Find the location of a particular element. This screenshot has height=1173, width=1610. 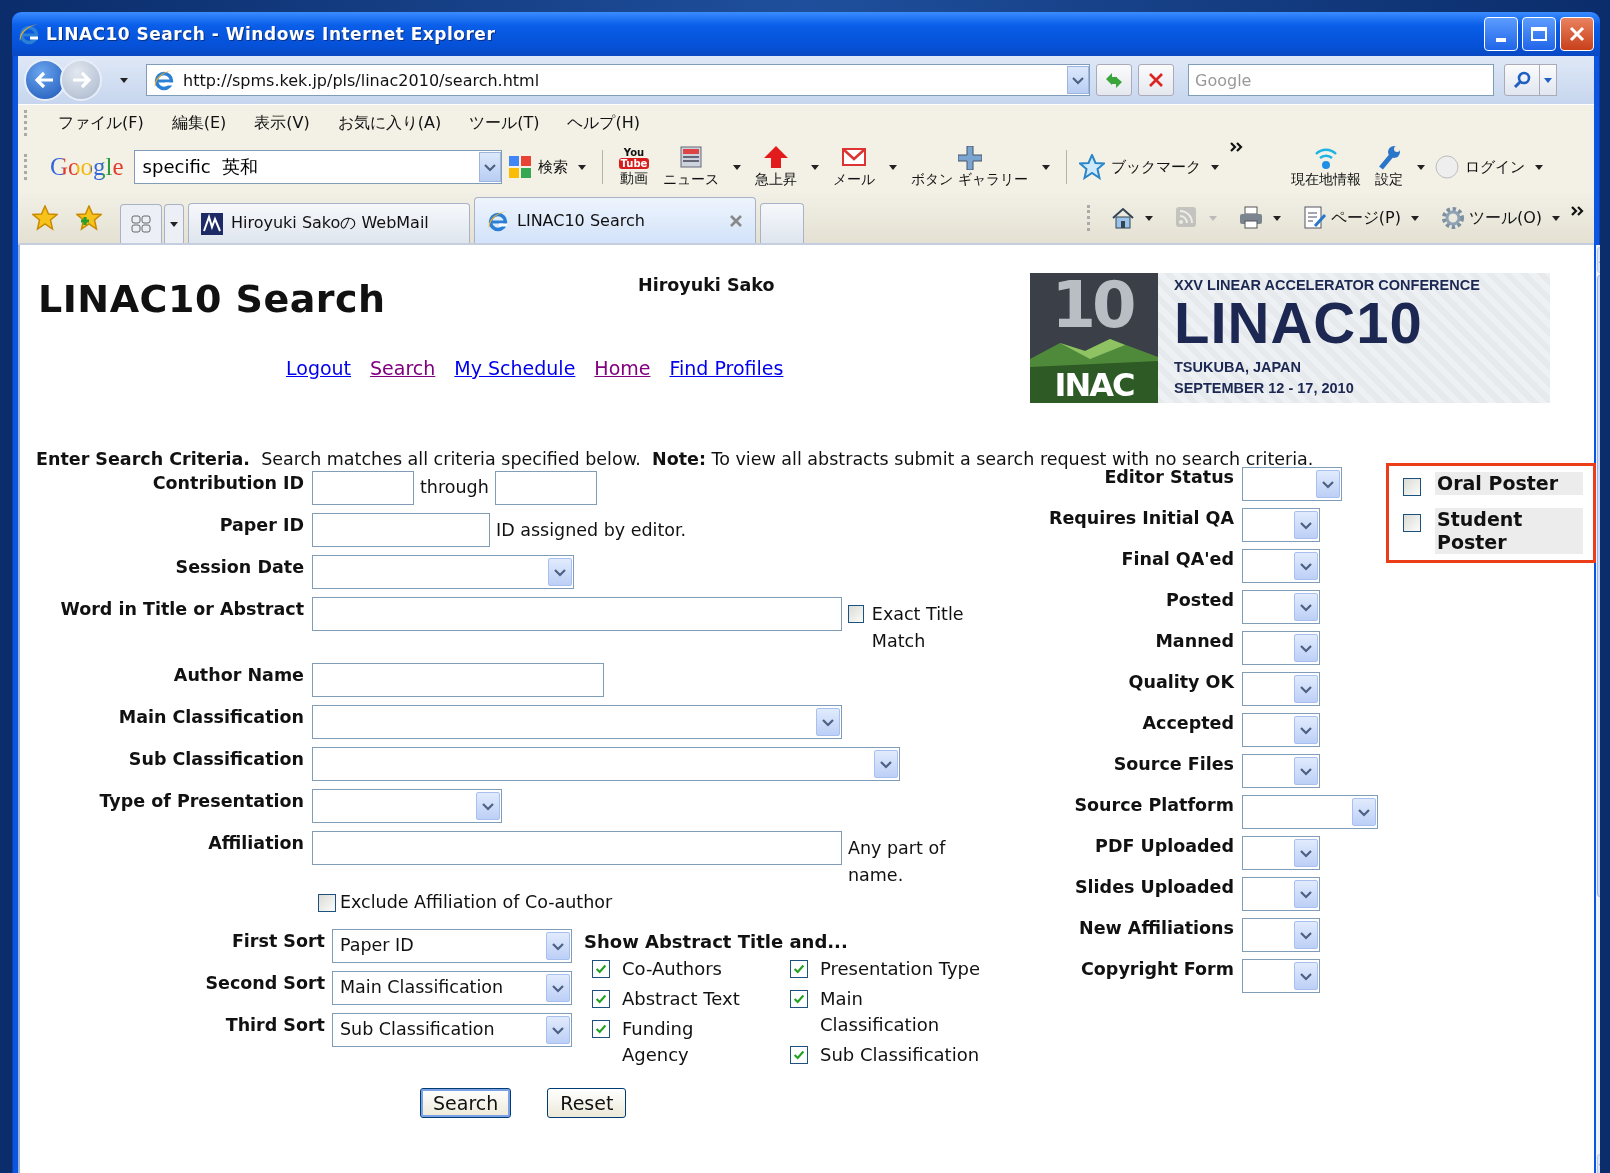

tab-list-button is located at coordinates (174, 223).